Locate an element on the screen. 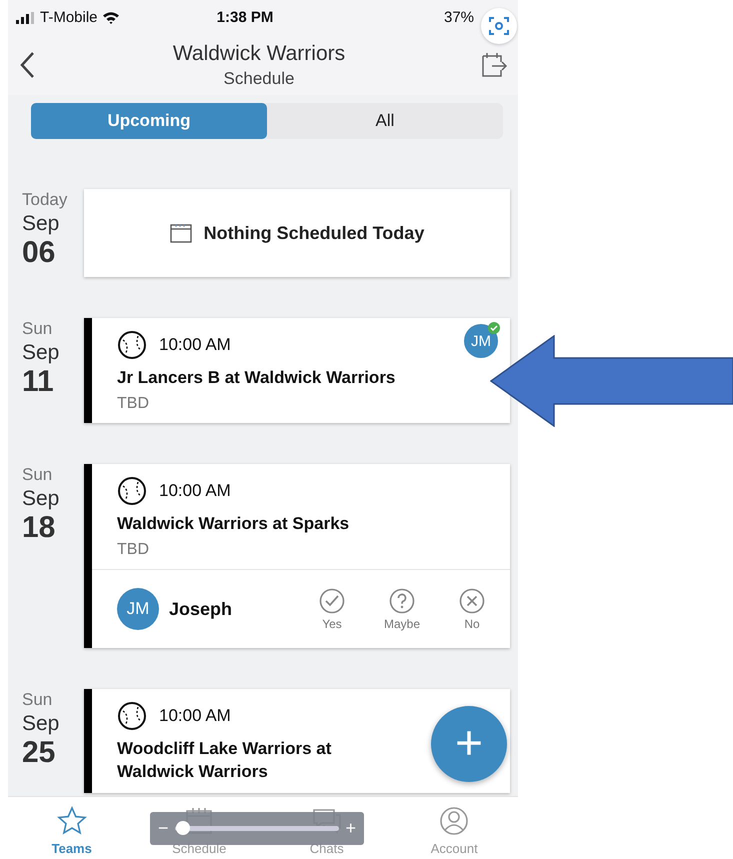  rsvp-option: Yes is located at coordinates (332, 609).